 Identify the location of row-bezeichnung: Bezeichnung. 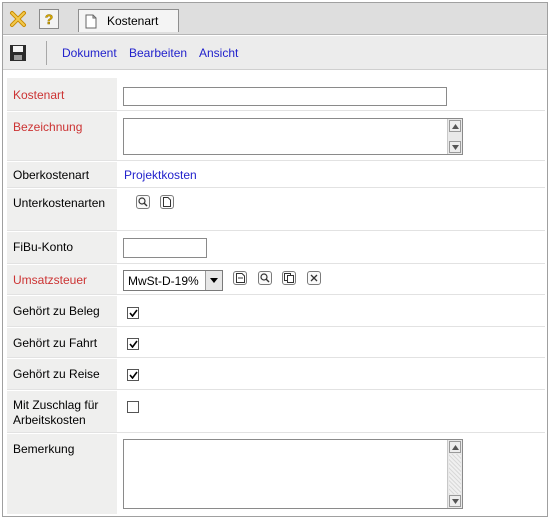
(276, 136).